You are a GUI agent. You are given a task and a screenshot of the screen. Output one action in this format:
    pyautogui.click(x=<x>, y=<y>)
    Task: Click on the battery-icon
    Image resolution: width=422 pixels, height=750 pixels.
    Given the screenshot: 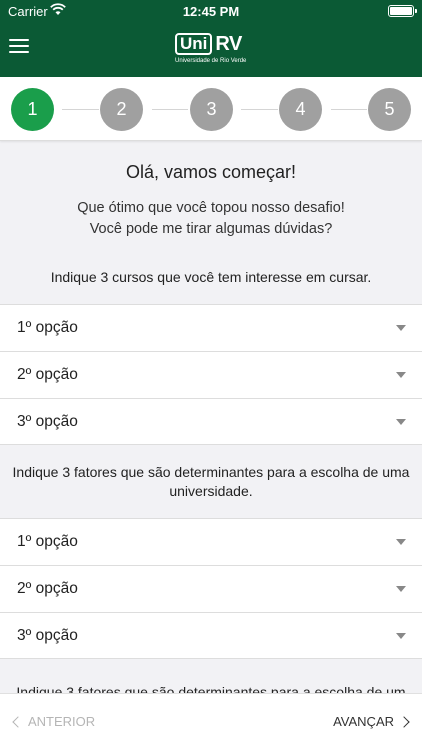 What is the action you would take?
    pyautogui.click(x=402, y=11)
    